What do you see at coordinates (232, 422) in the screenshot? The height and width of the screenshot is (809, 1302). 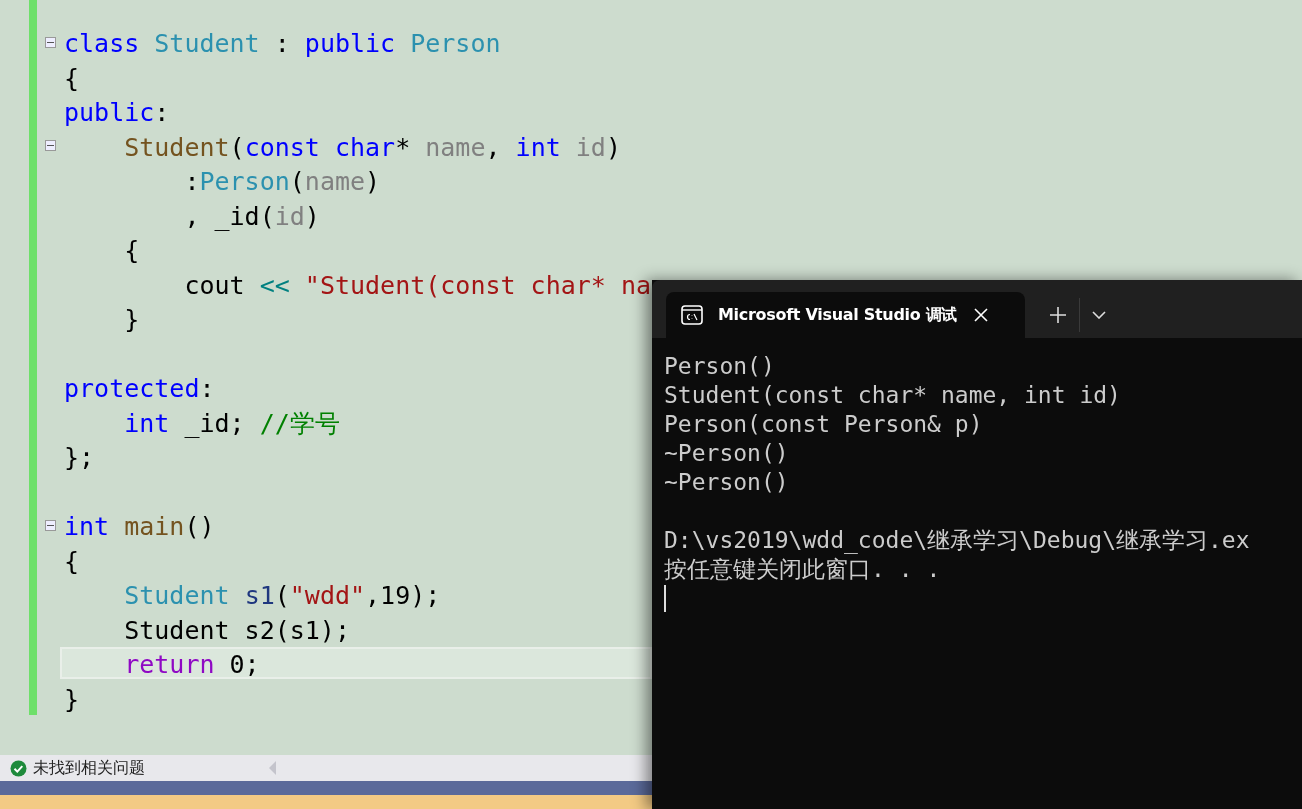 I see `code-line: int _id; //学号` at bounding box center [232, 422].